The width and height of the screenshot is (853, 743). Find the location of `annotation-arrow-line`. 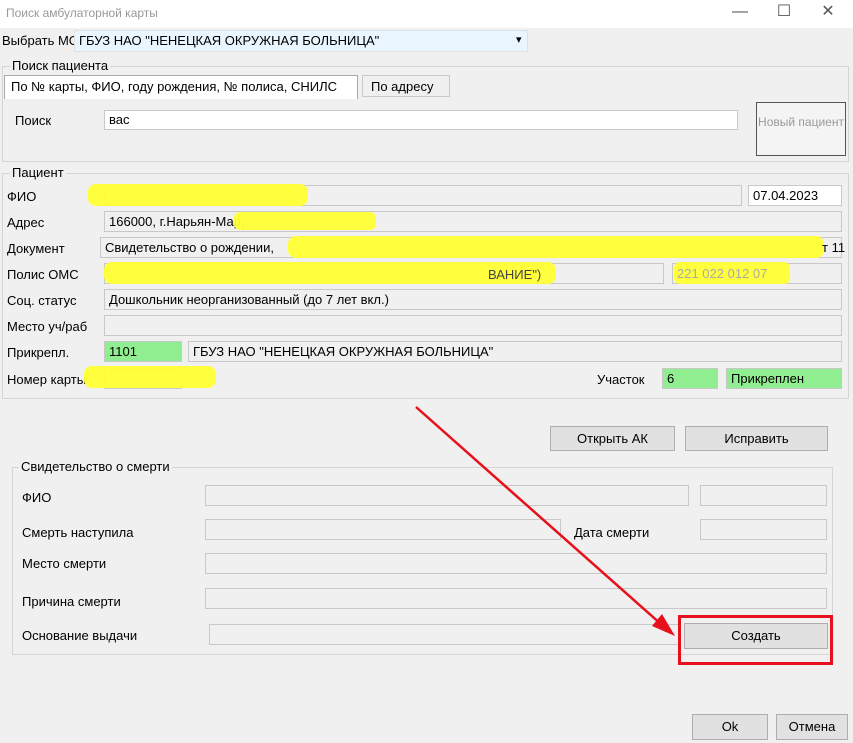

annotation-arrow-line is located at coordinates (539, 516).